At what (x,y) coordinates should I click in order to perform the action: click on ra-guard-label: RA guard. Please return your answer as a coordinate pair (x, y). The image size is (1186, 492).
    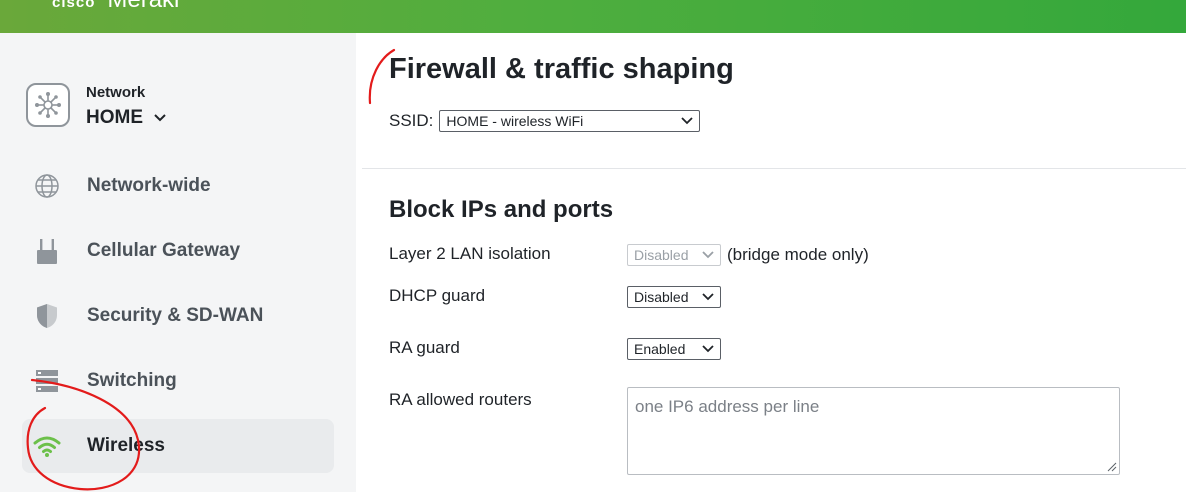
    Looking at the image, I should click on (424, 347).